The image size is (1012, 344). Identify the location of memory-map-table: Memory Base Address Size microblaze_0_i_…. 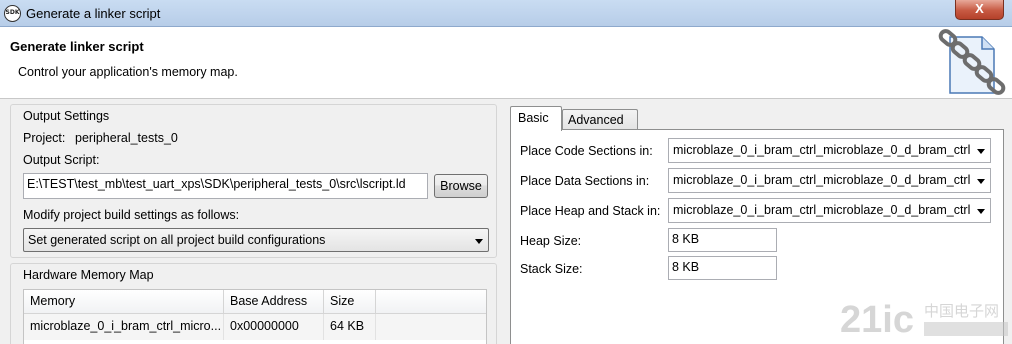
(255, 316).